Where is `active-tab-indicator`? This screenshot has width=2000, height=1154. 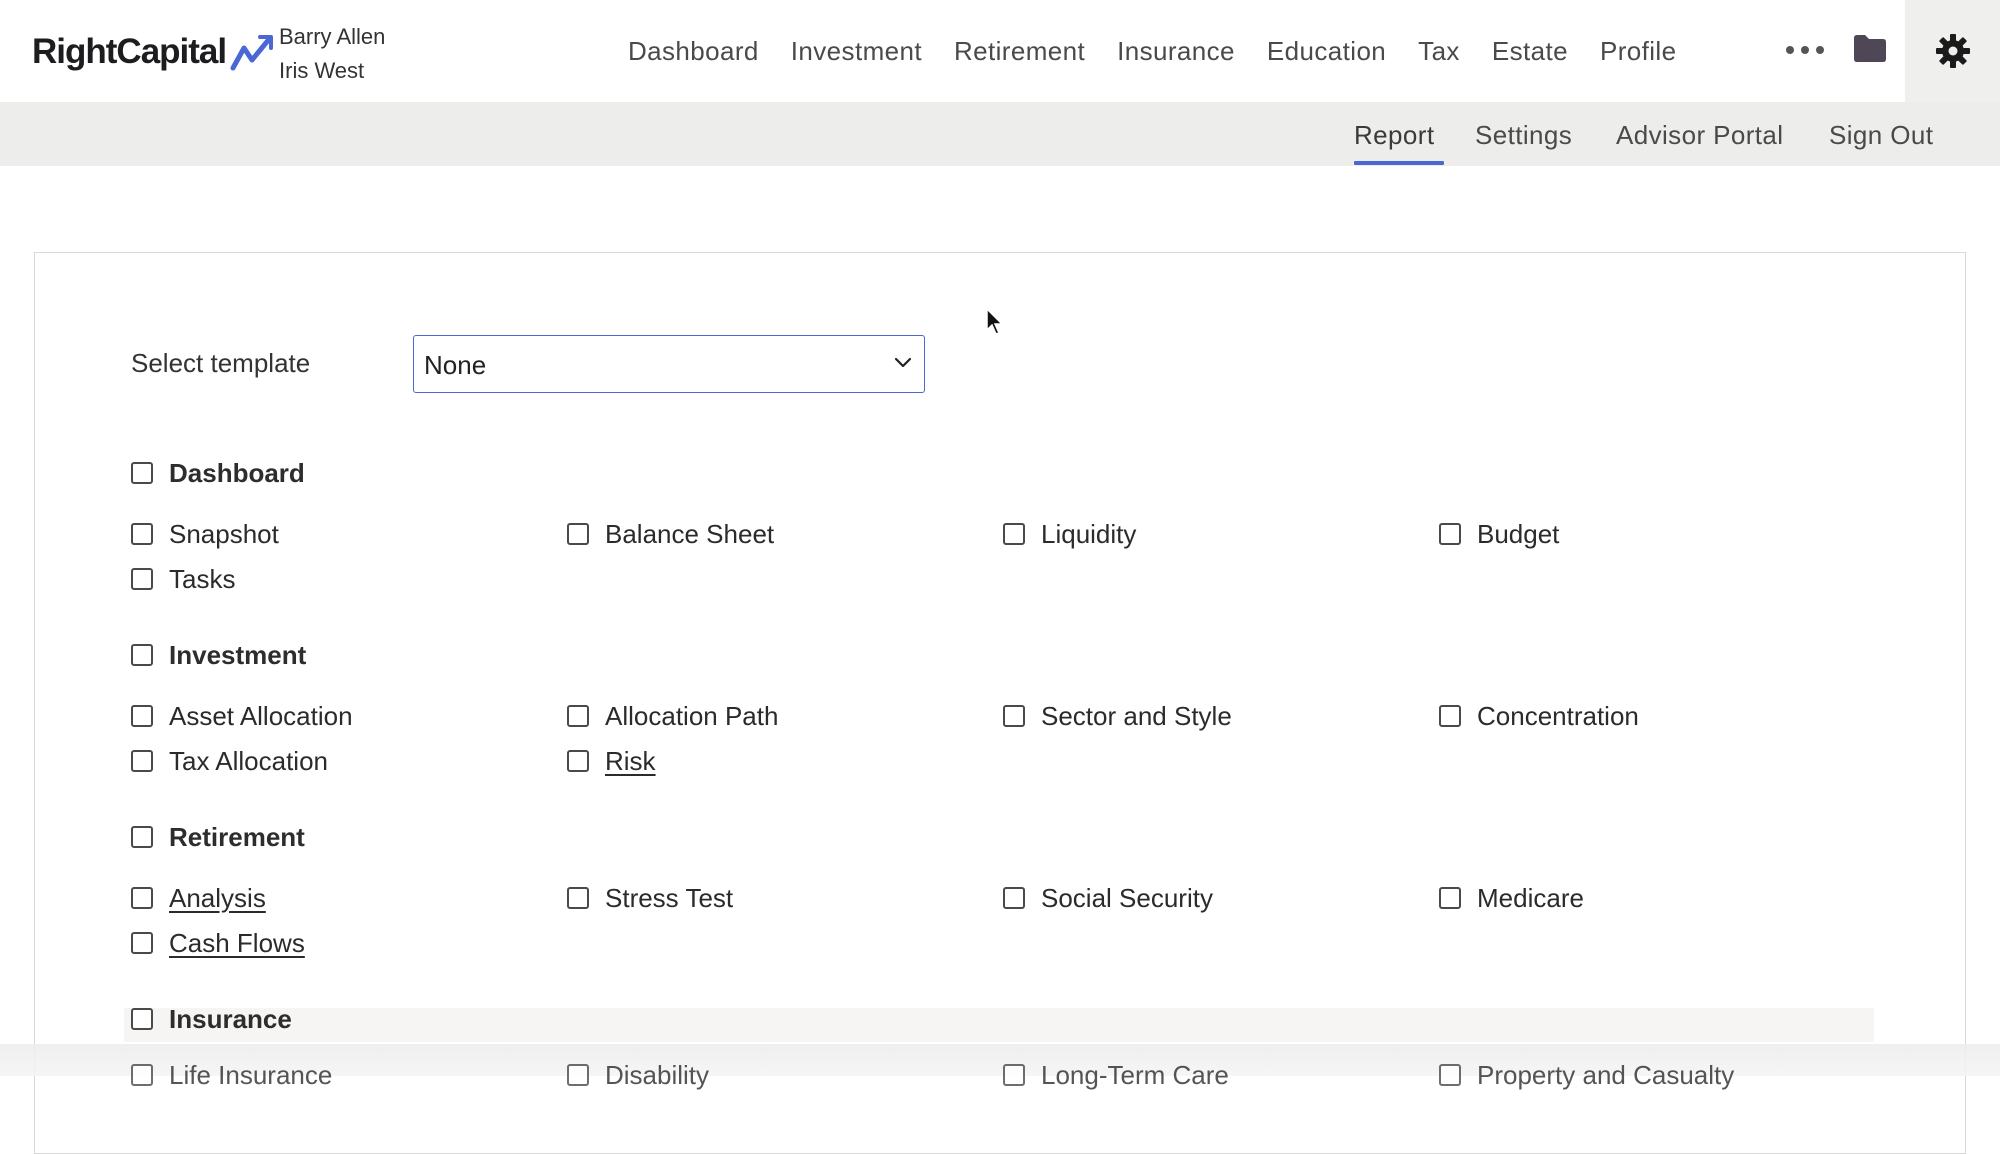
active-tab-indicator is located at coordinates (1399, 163).